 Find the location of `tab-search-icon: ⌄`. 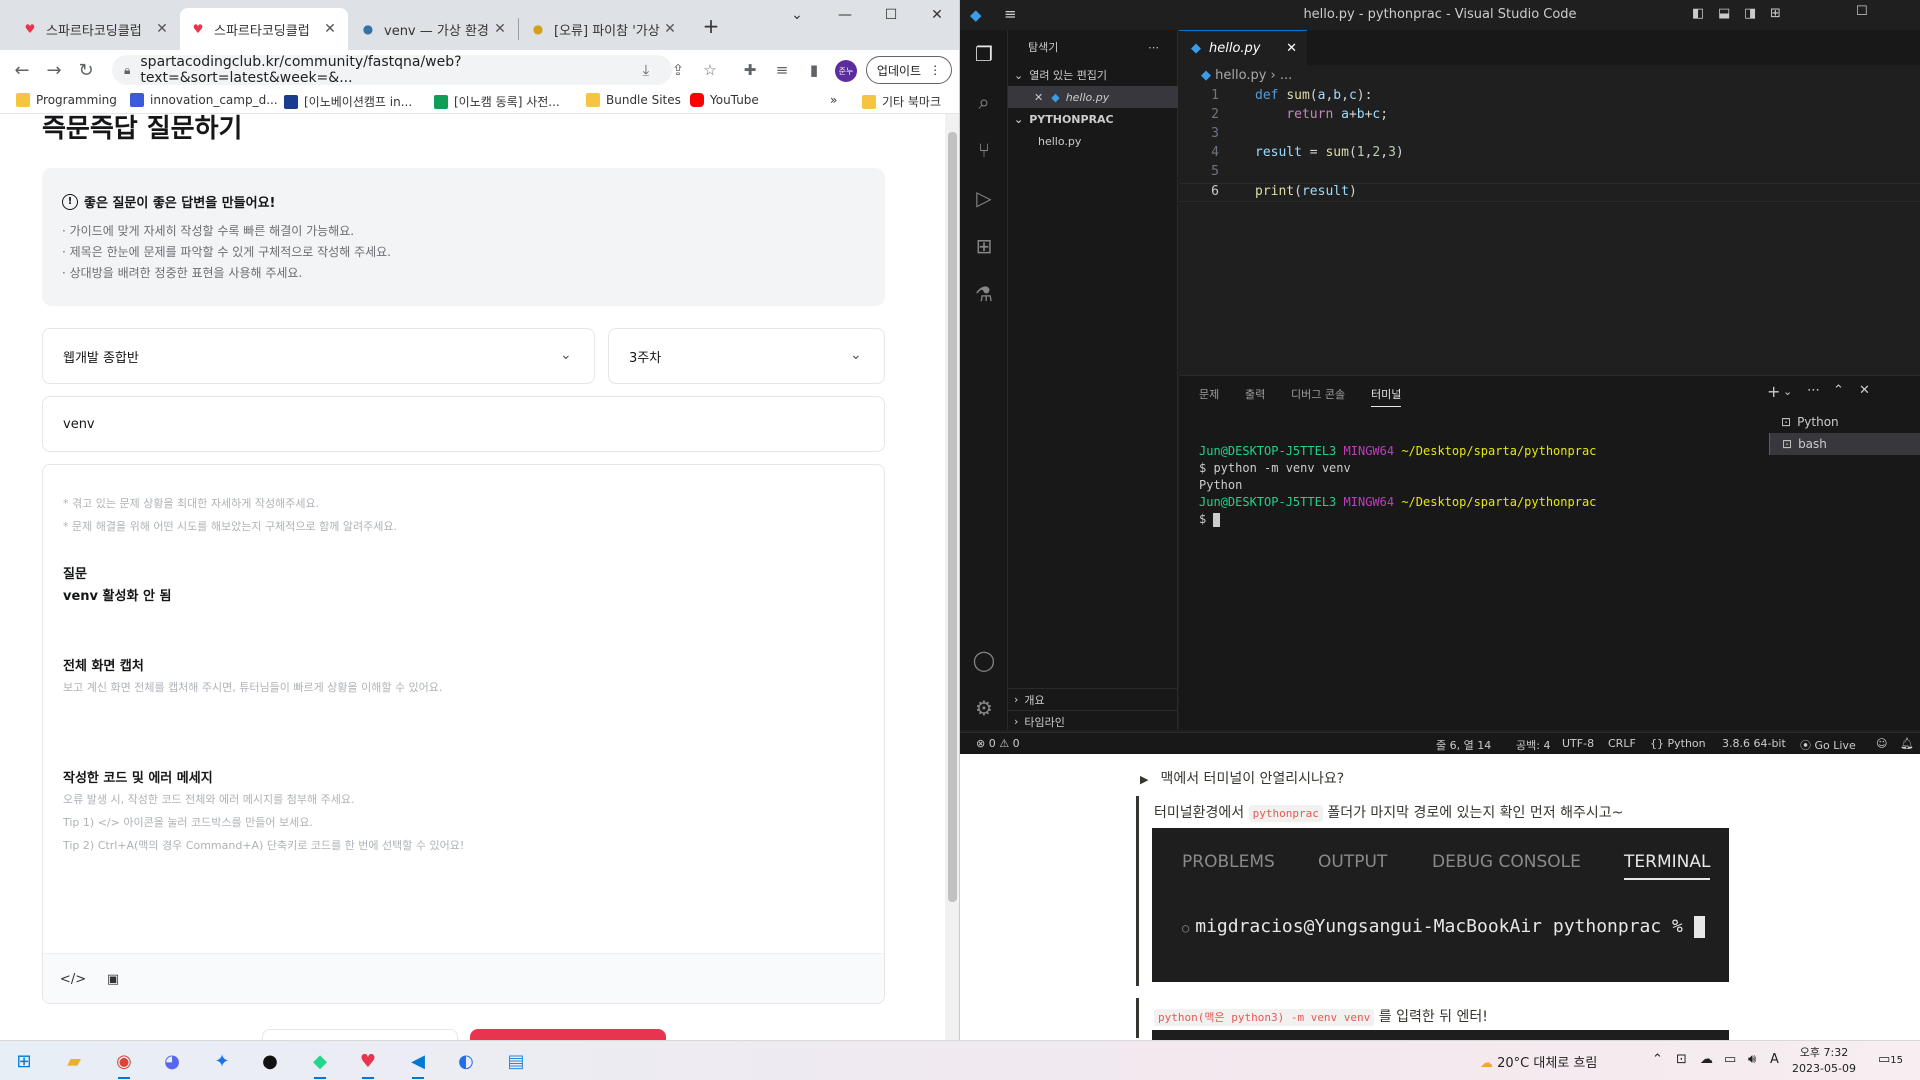

tab-search-icon: ⌄ is located at coordinates (797, 15).